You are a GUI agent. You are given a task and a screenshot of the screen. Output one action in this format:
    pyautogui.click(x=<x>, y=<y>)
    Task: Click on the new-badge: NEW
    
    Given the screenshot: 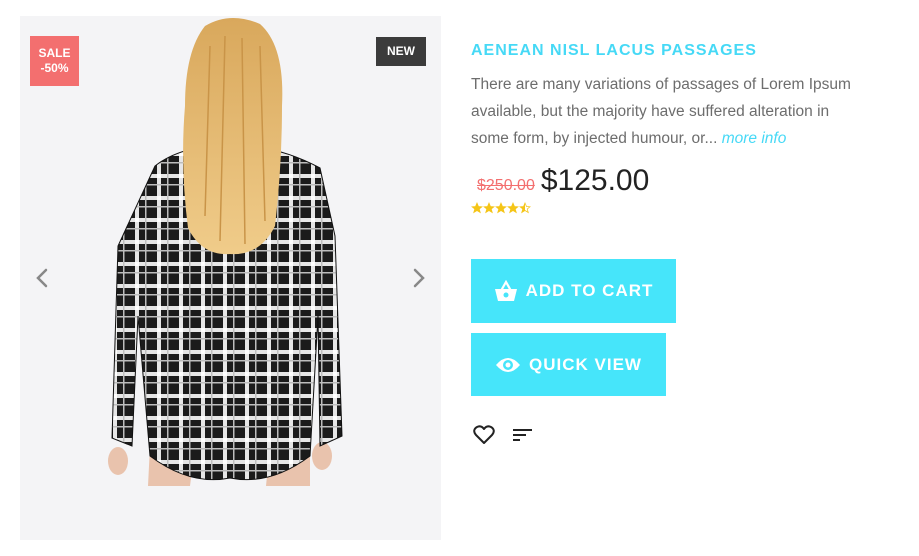 What is the action you would take?
    pyautogui.click(x=401, y=51)
    